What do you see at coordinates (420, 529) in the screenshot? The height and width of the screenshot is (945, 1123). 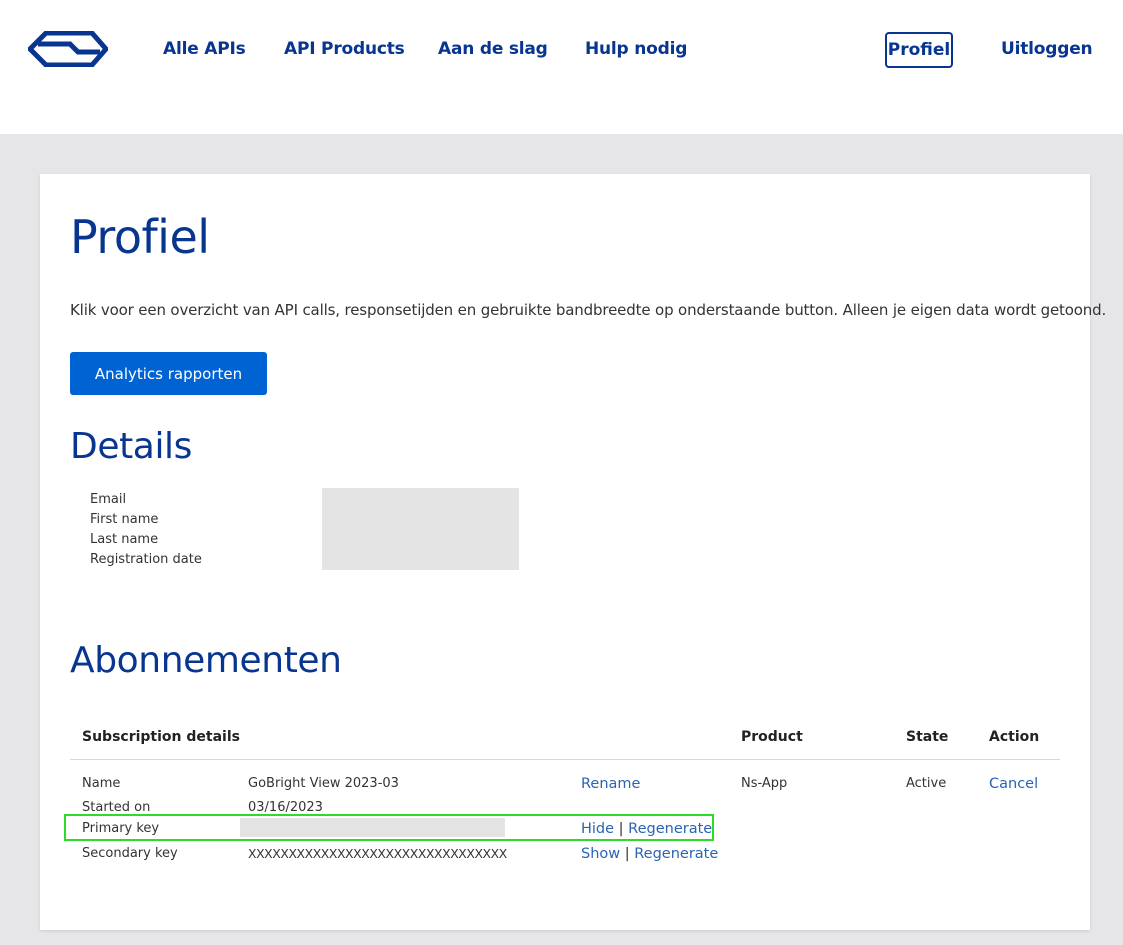 I see `details-redacted-values` at bounding box center [420, 529].